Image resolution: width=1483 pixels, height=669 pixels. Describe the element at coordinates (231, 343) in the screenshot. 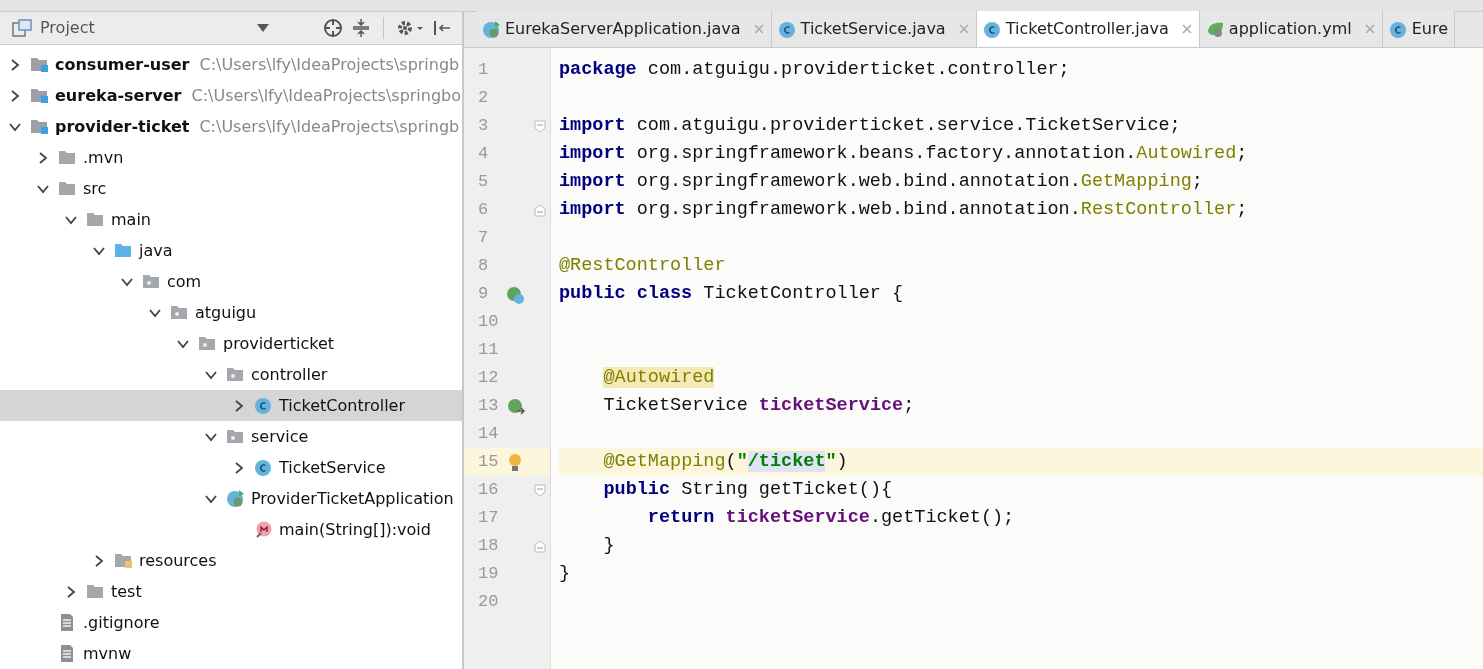

I see `tree-item: providerticket` at that location.